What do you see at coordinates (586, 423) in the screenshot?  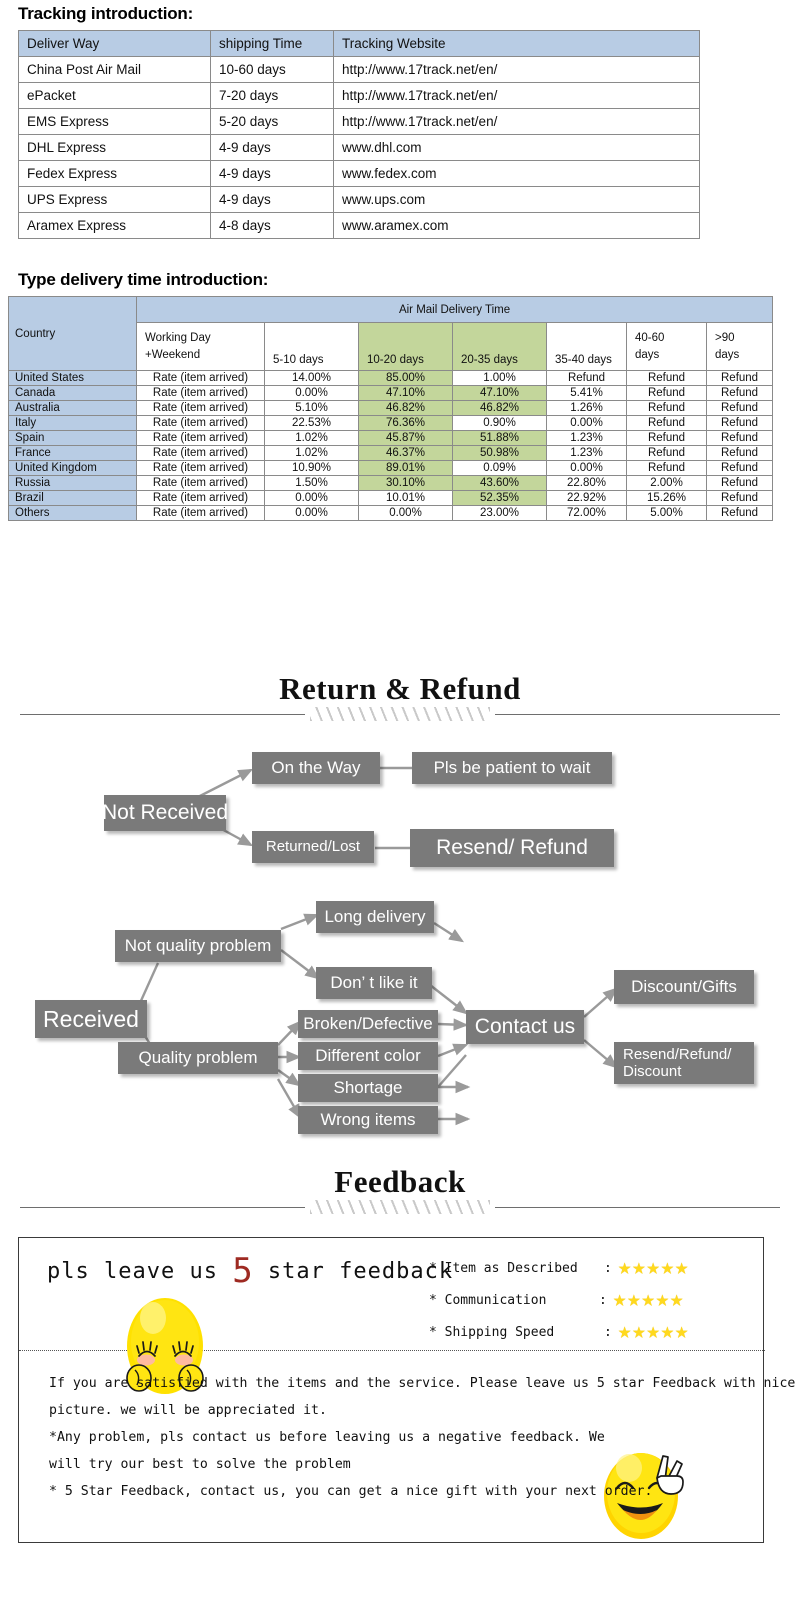 I see `cell-35-40: 0.00%` at bounding box center [586, 423].